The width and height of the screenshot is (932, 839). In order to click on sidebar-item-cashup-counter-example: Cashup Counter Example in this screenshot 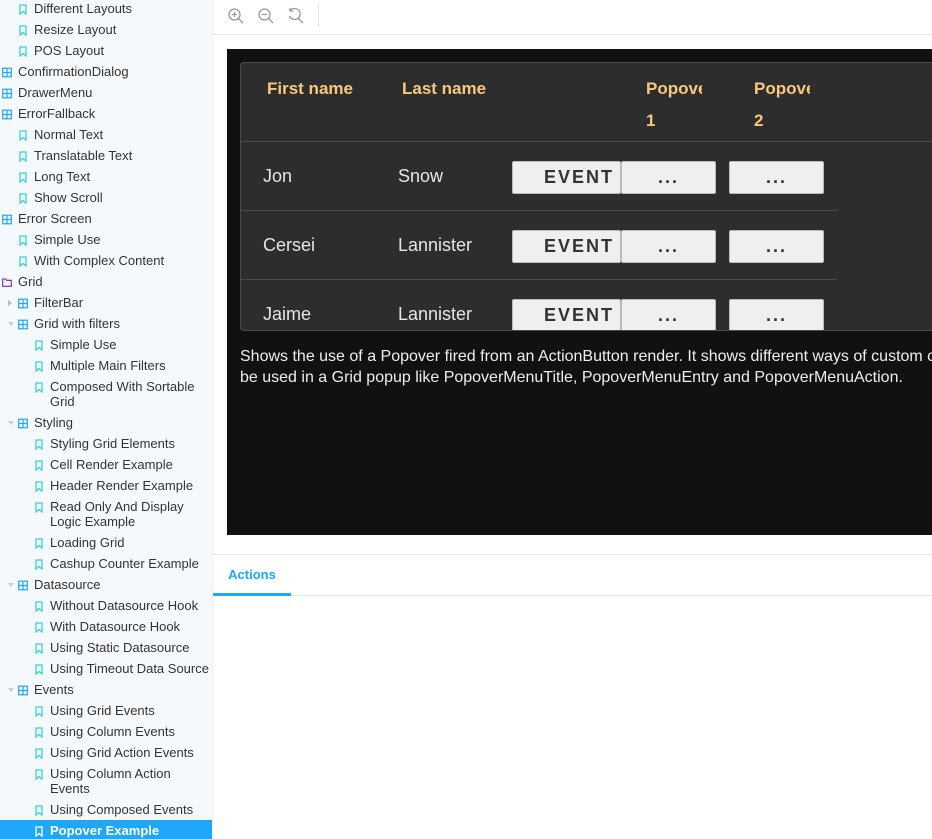, I will do `click(106, 563)`.